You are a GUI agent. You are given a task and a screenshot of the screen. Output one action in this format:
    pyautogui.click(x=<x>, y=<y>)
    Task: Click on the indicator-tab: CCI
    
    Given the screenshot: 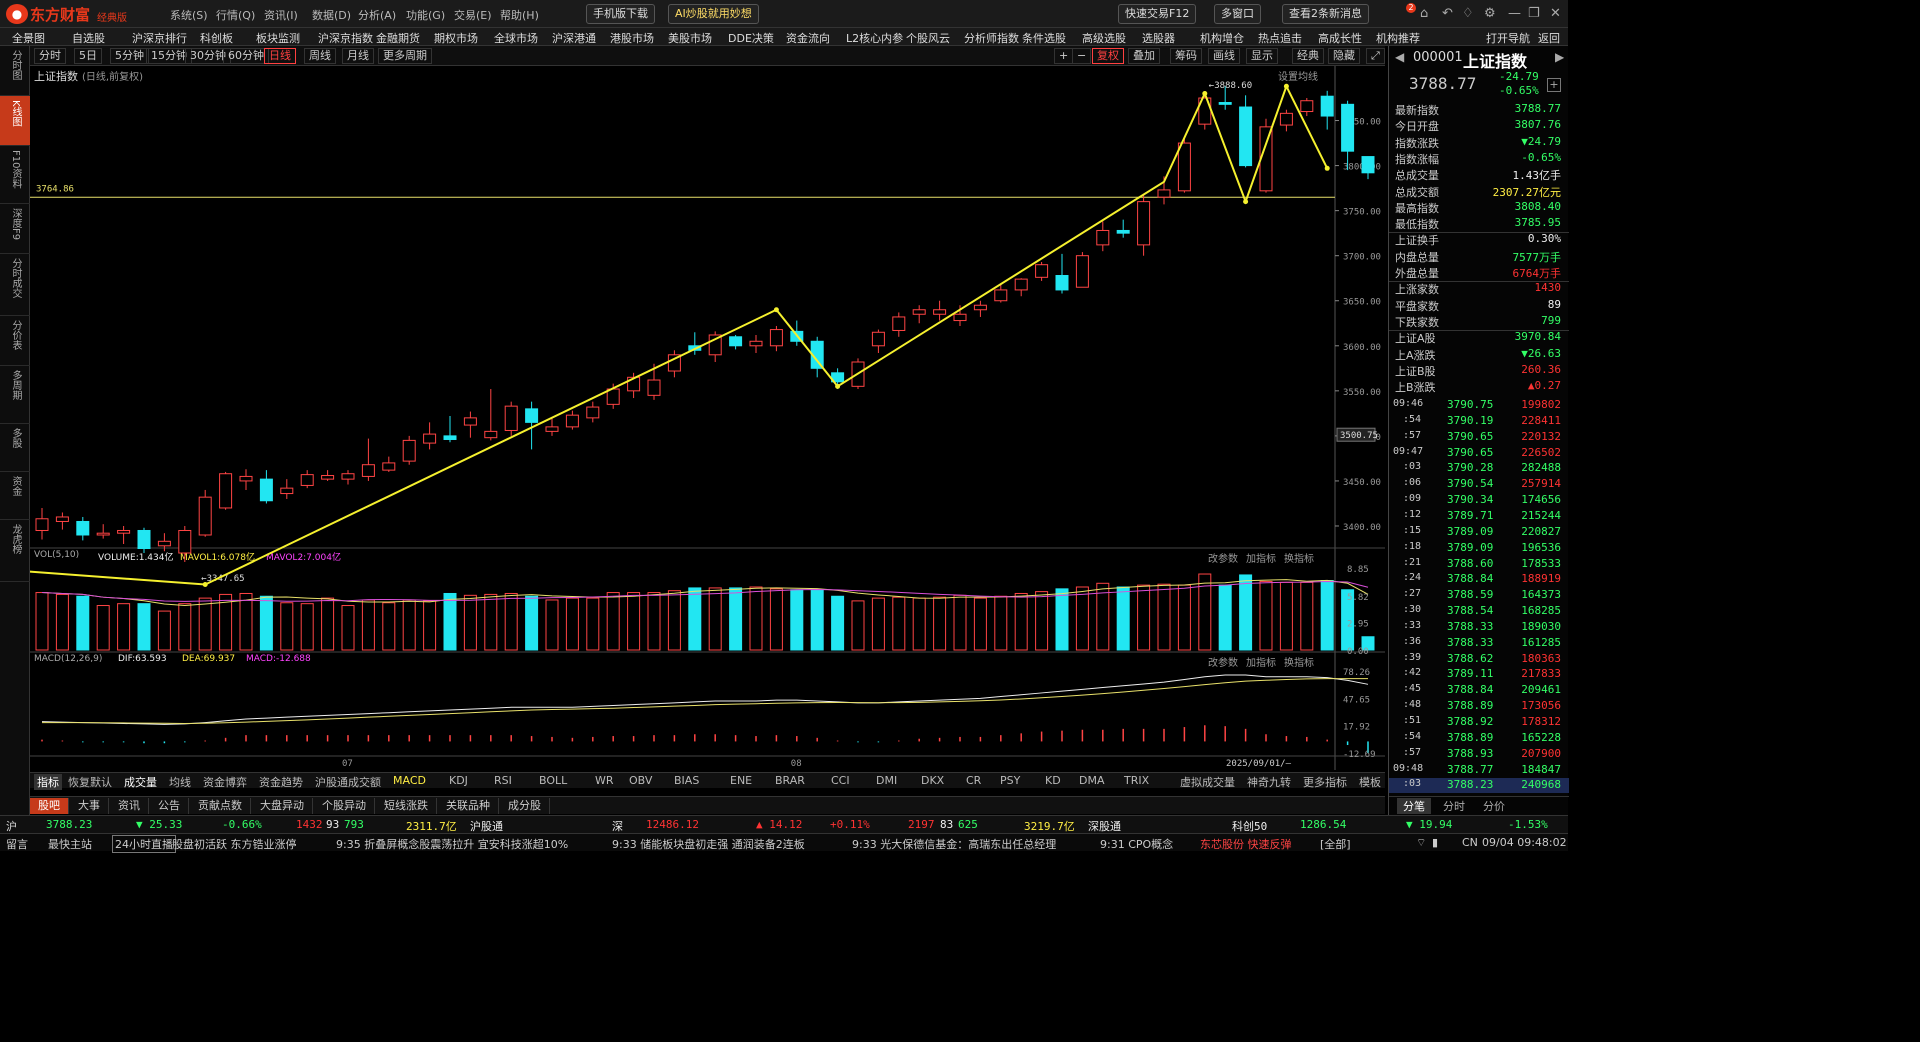 What is the action you would take?
    pyautogui.click(x=840, y=780)
    